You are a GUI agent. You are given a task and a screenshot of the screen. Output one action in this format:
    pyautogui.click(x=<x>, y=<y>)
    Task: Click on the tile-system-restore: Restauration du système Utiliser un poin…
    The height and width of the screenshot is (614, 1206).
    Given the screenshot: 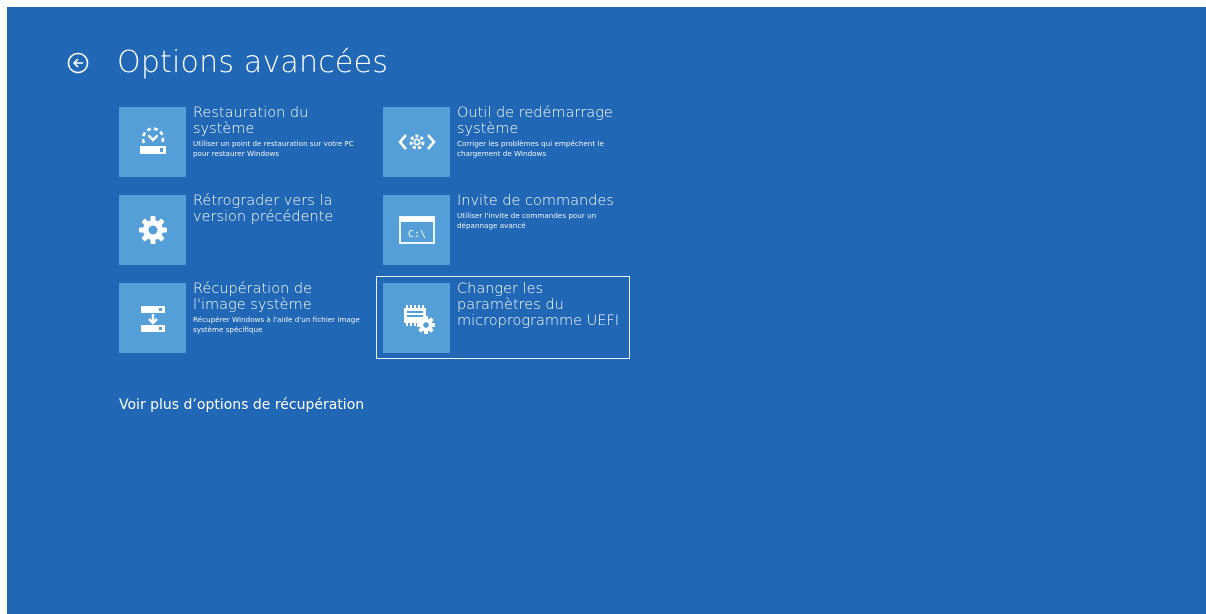 What is the action you would take?
    pyautogui.click(x=241, y=141)
    